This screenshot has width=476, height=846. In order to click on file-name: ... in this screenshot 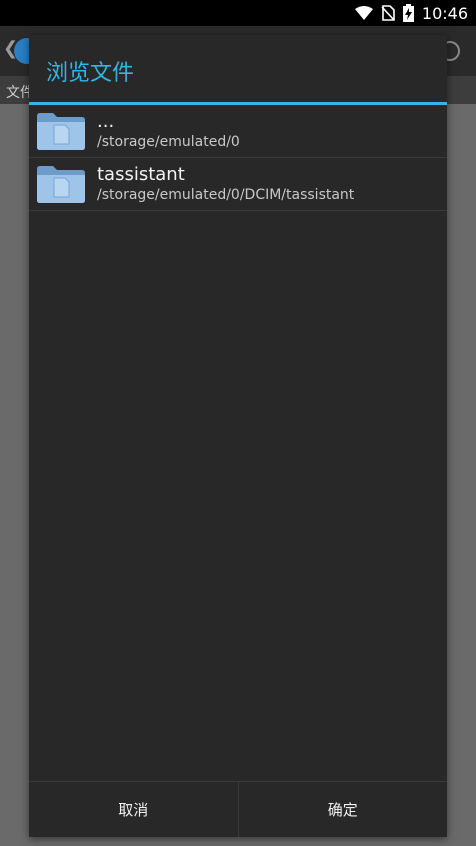, I will do `click(106, 121)`.